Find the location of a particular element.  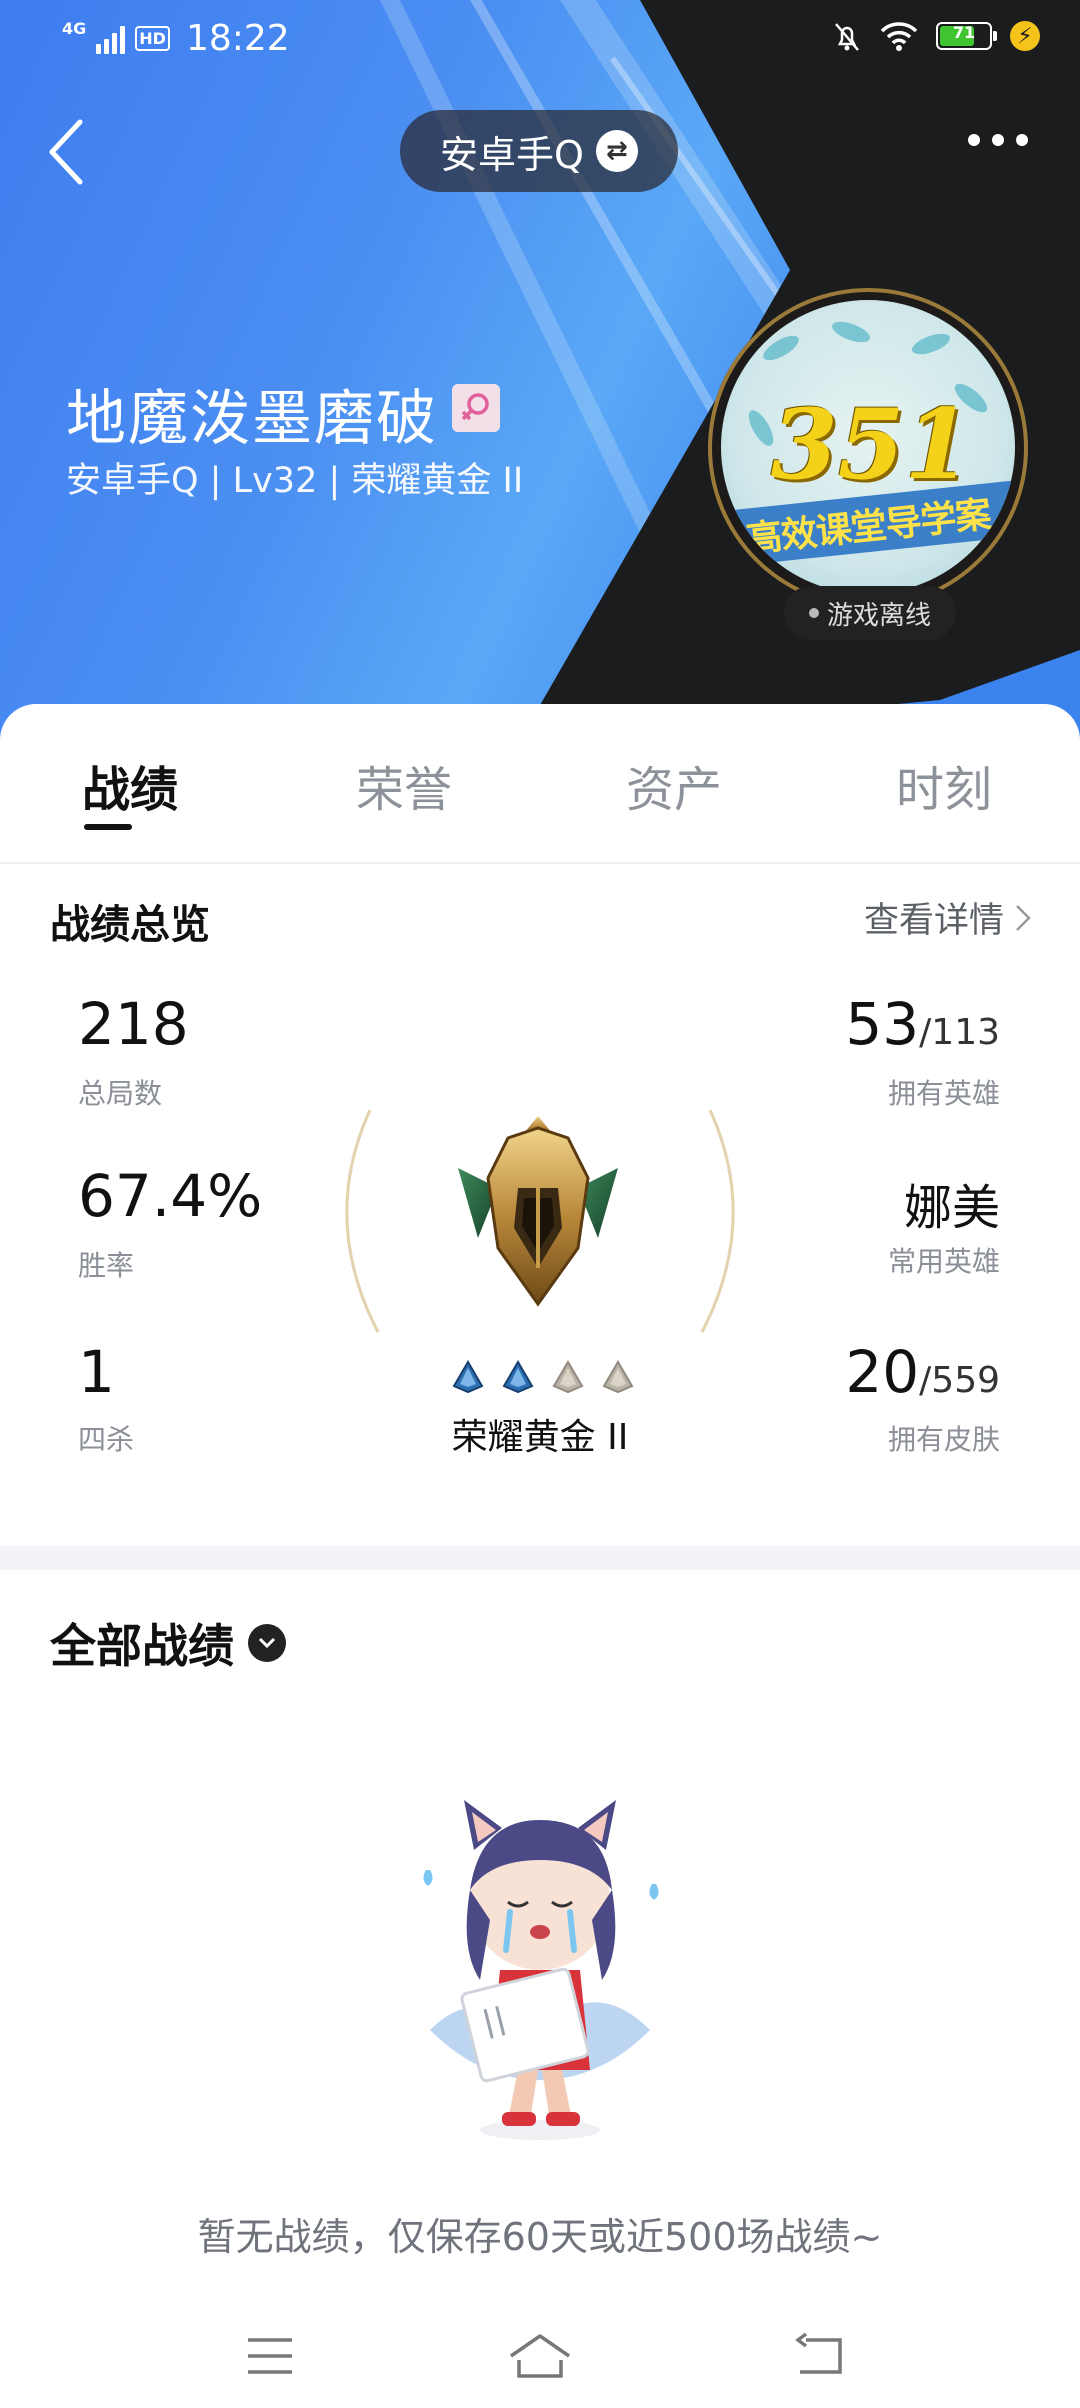

online-status-text: 游戏离线 is located at coordinates (878, 615).